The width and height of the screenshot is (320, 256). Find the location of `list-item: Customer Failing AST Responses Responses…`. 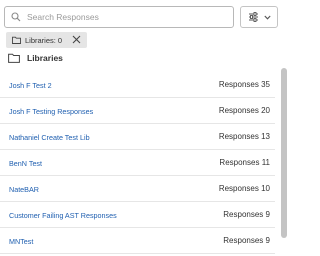

list-item: Customer Failing AST Responses Responses… is located at coordinates (137, 215).